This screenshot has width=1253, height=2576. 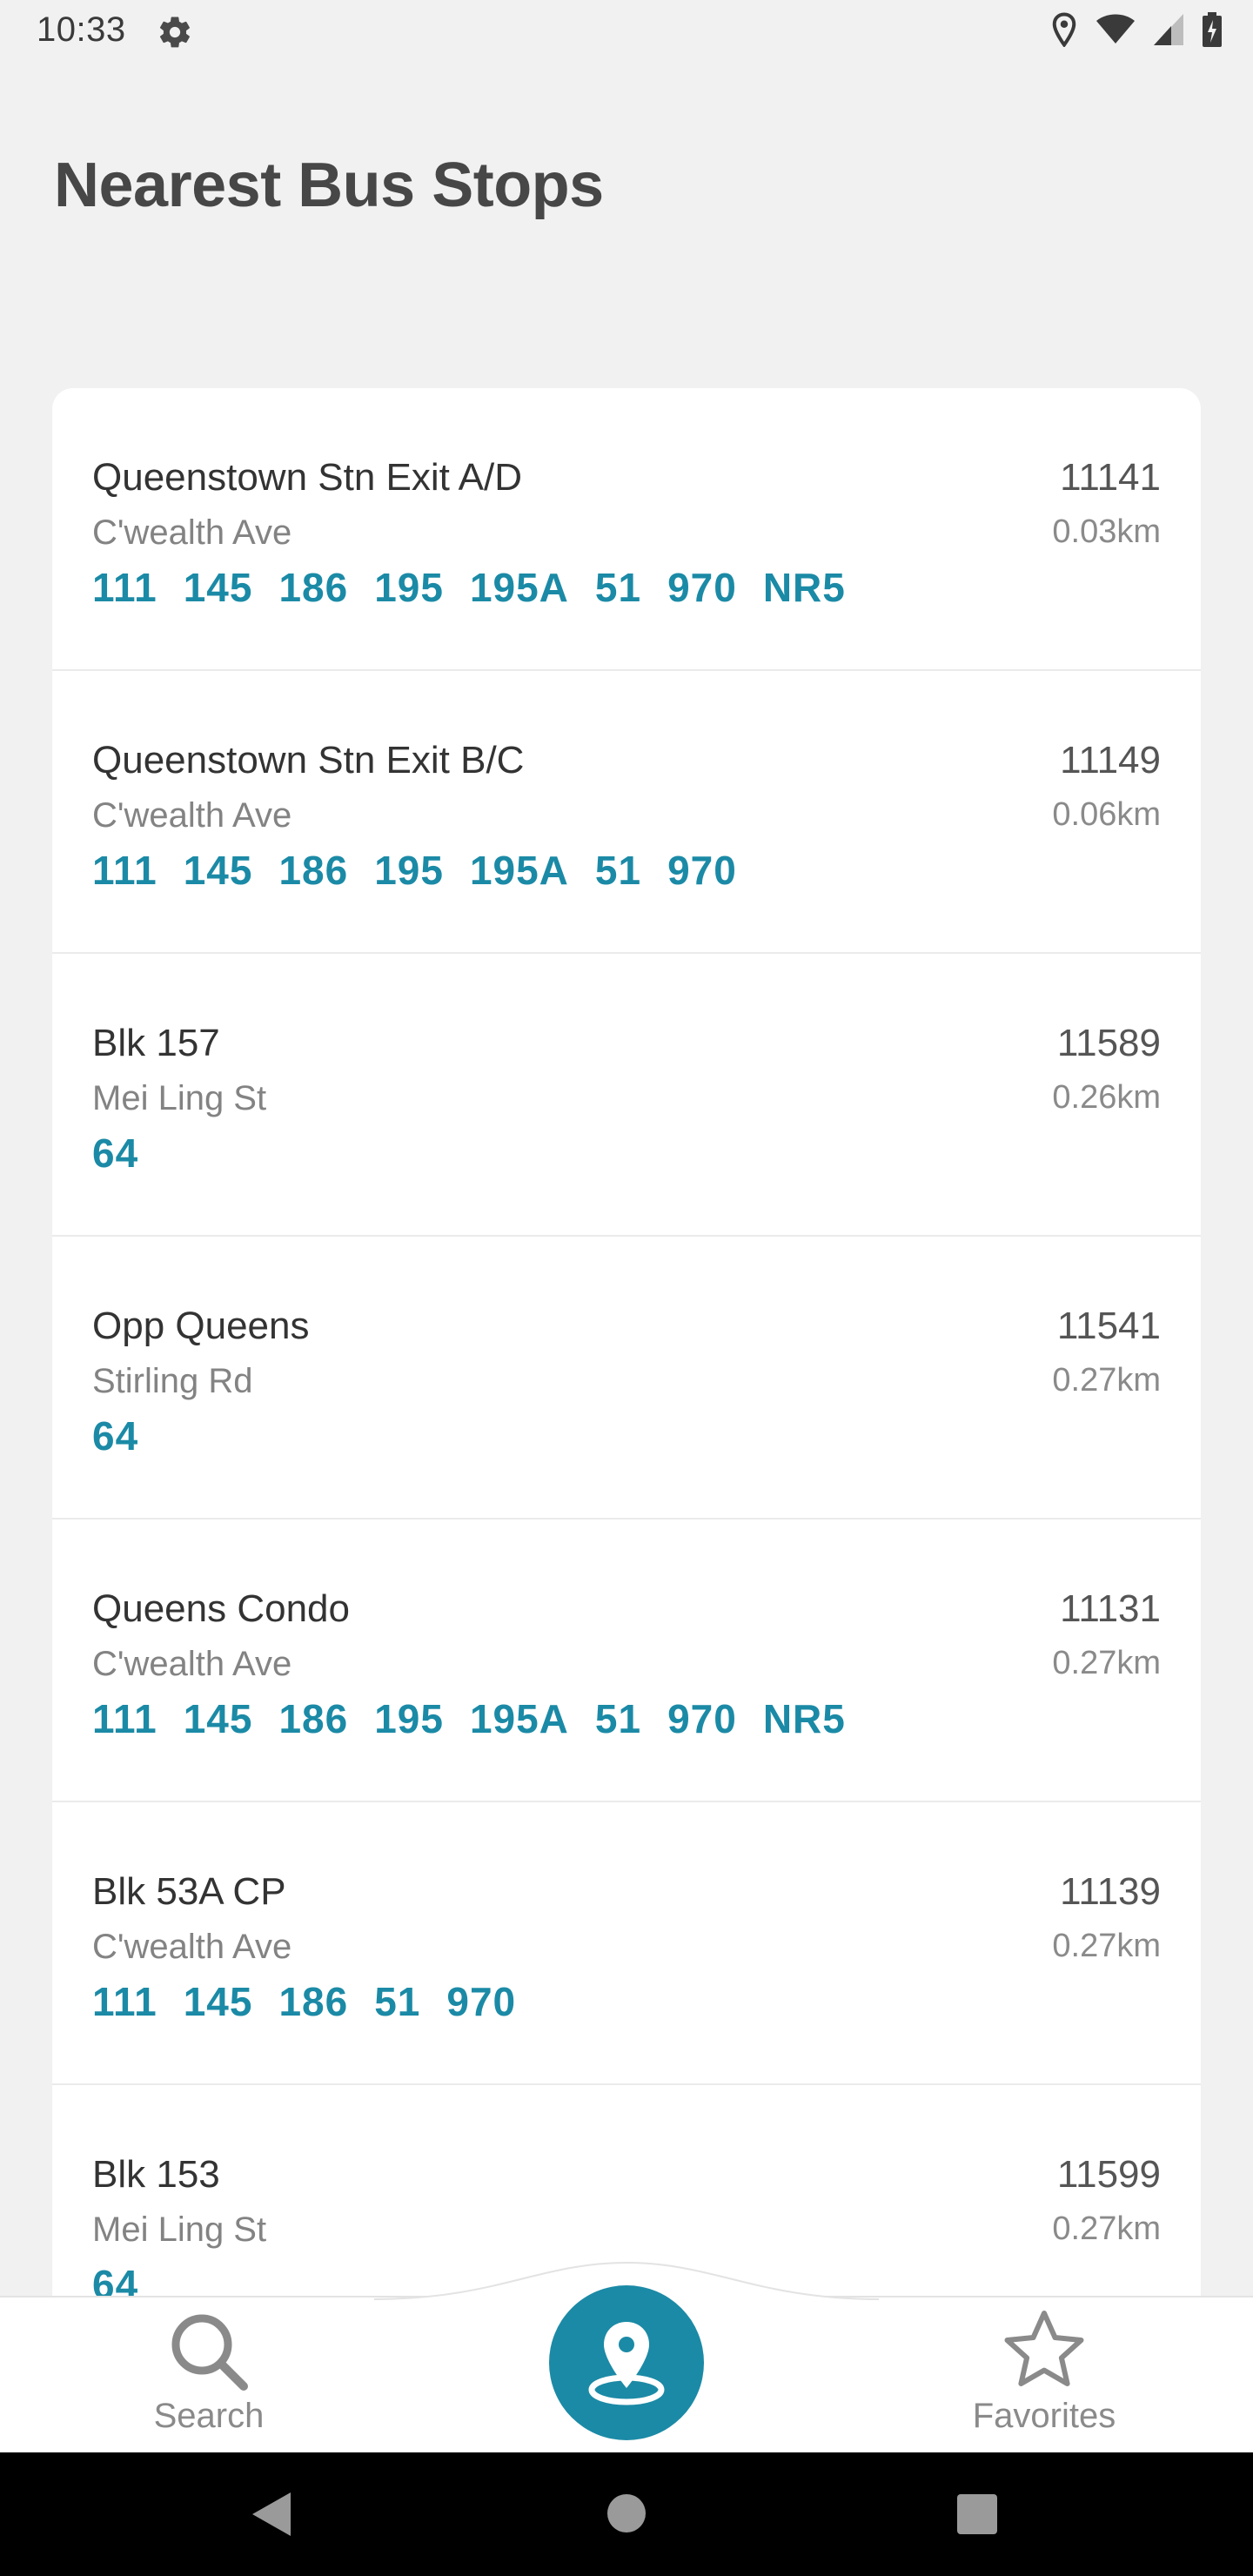 What do you see at coordinates (156, 1043) in the screenshot?
I see `stop-name: Blk 157` at bounding box center [156, 1043].